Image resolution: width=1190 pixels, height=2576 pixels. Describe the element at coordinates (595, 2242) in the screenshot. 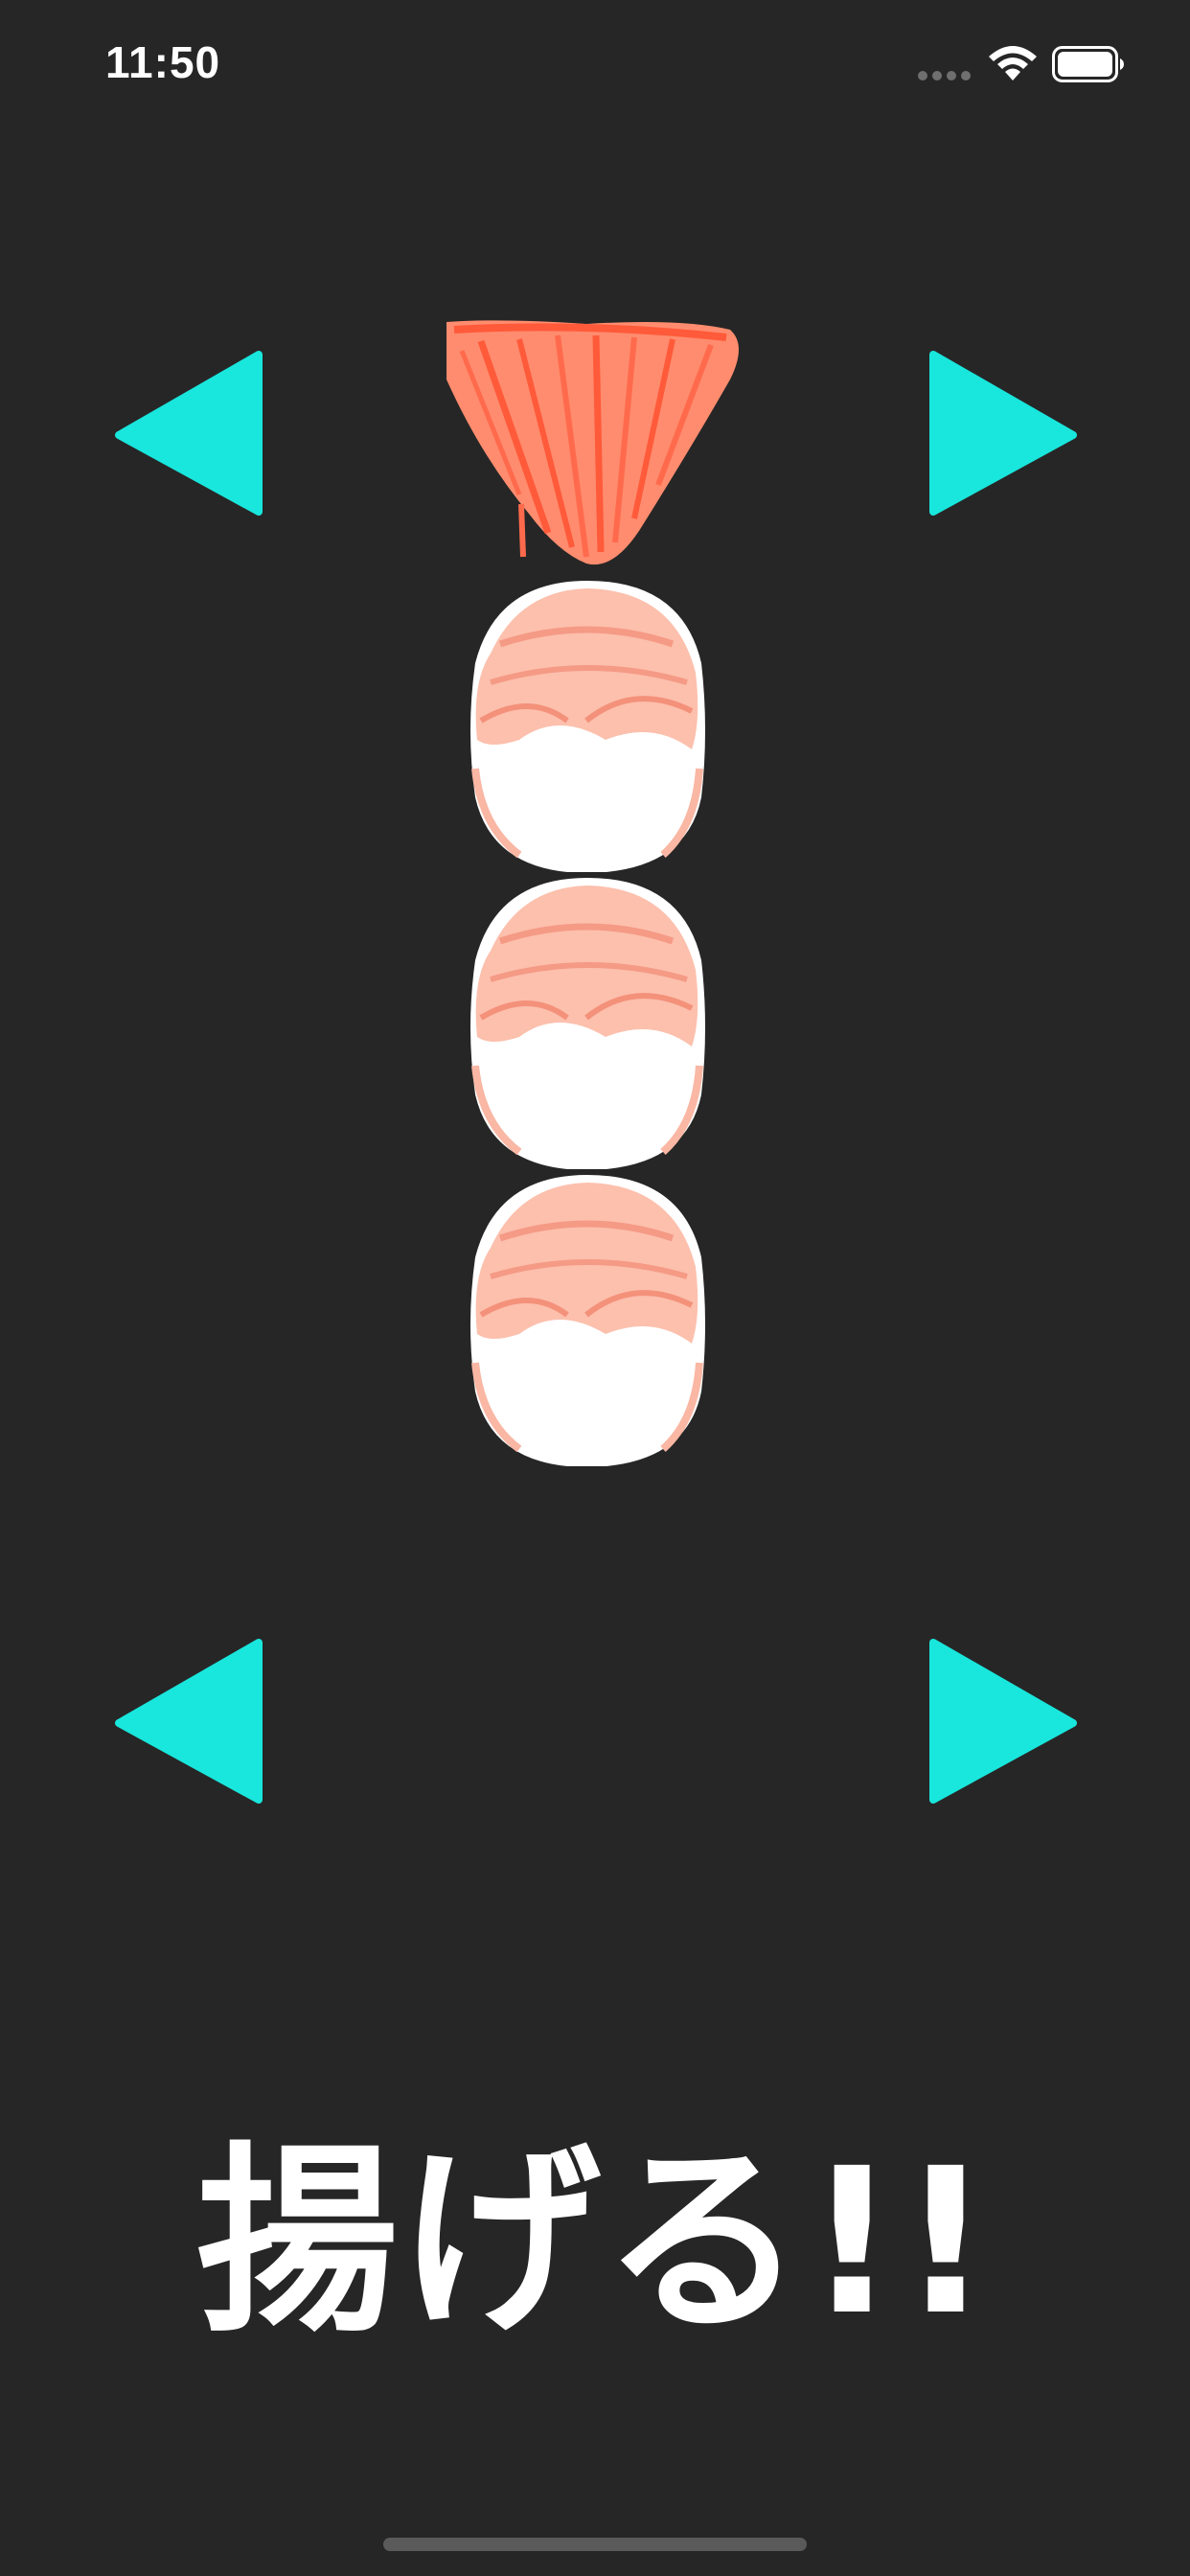

I see `fry-button: 揚げる!!` at that location.